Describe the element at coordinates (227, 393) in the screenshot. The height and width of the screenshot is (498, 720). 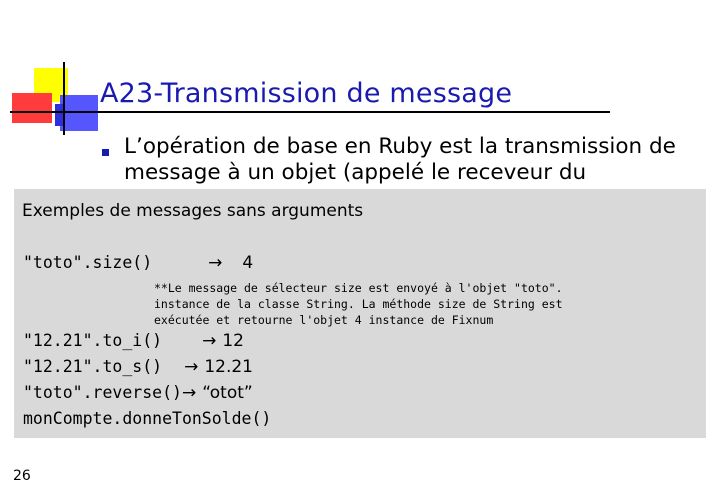
I see `code-result: “otot”` at that location.